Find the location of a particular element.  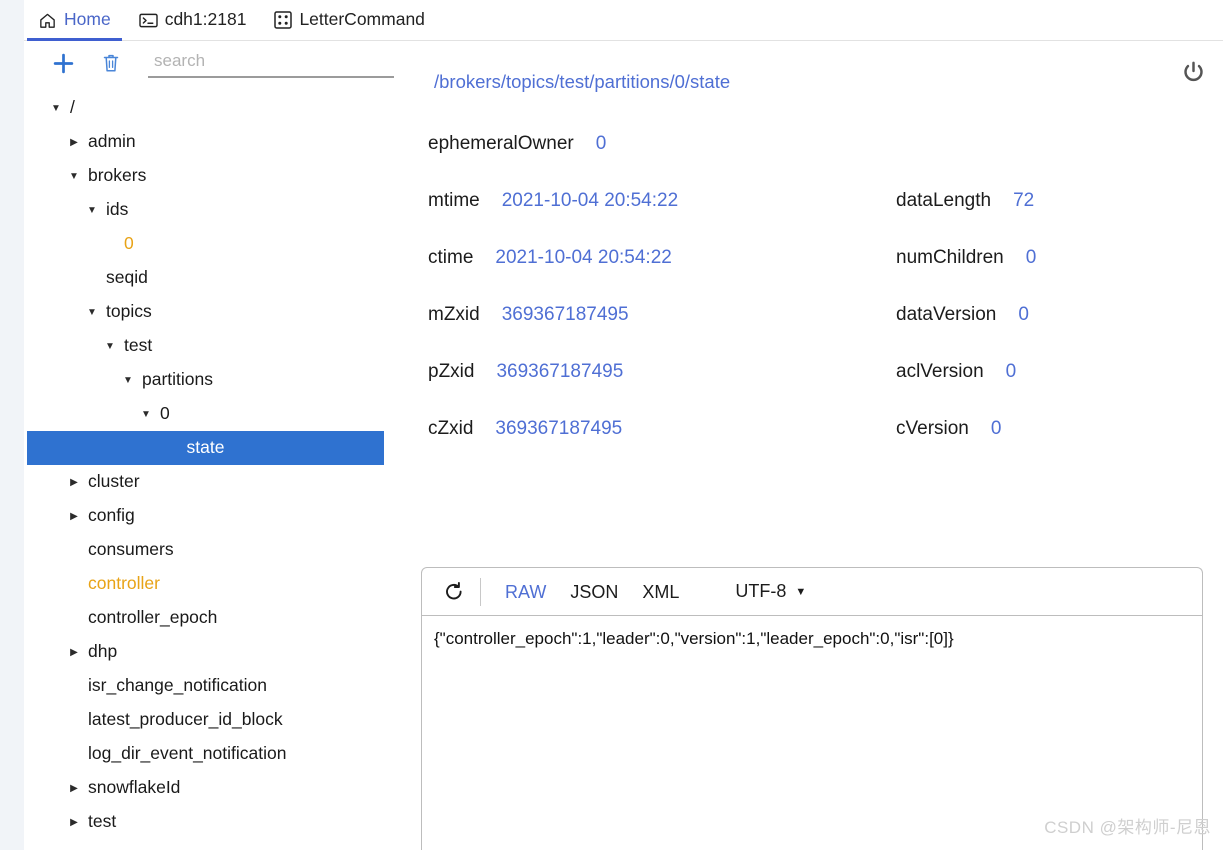

metadata-row: mtime 2021-10-04 20:54:22 dataLength 72 is located at coordinates (820, 200).